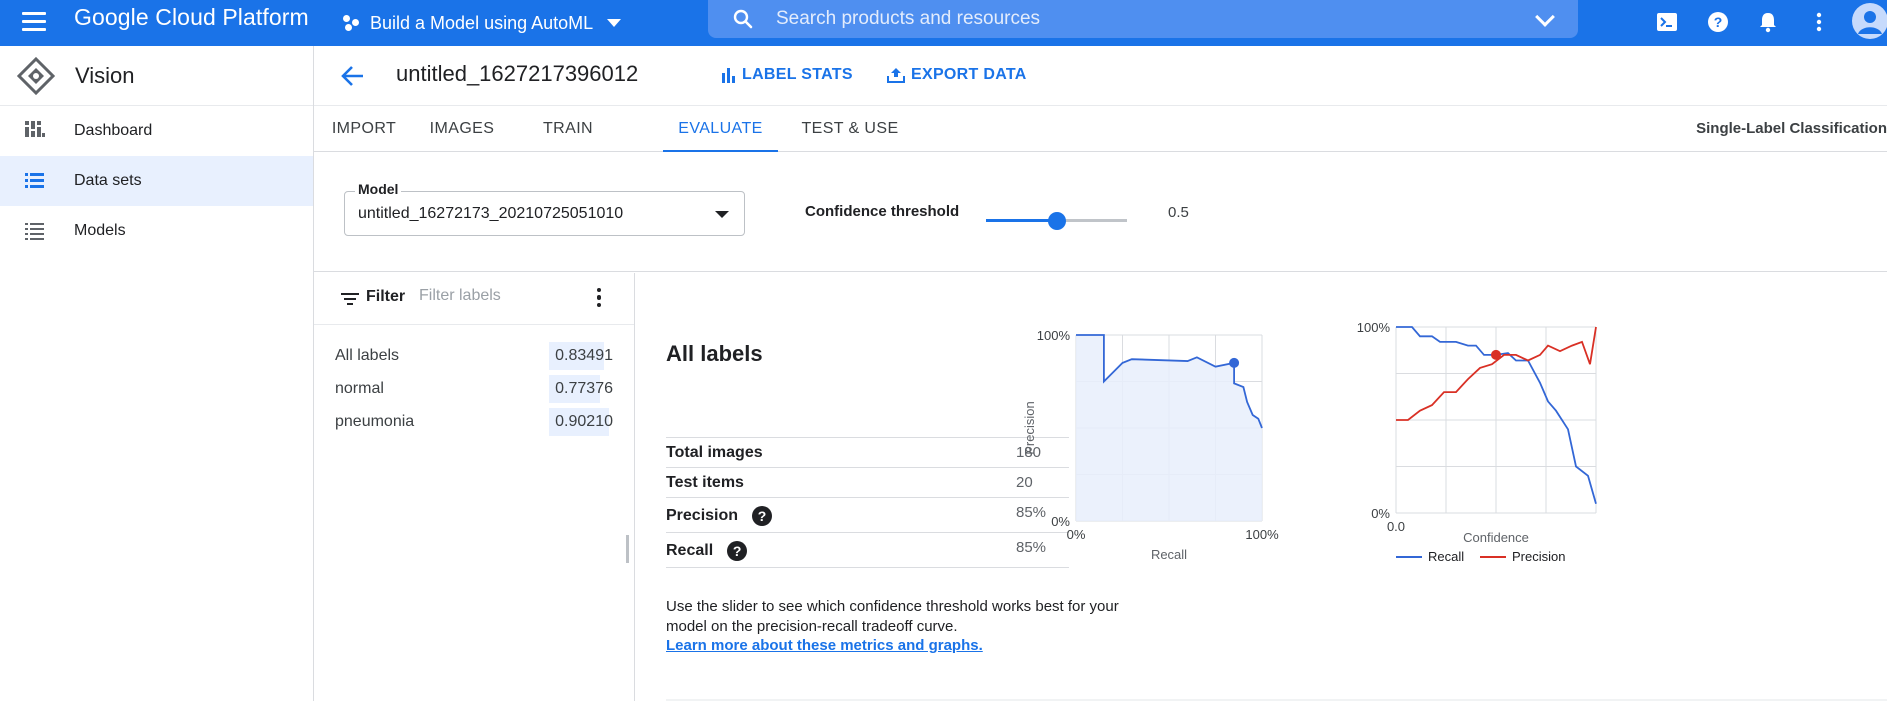 This screenshot has height=701, width=1887. I want to click on product-title: Vision, so click(105, 75).